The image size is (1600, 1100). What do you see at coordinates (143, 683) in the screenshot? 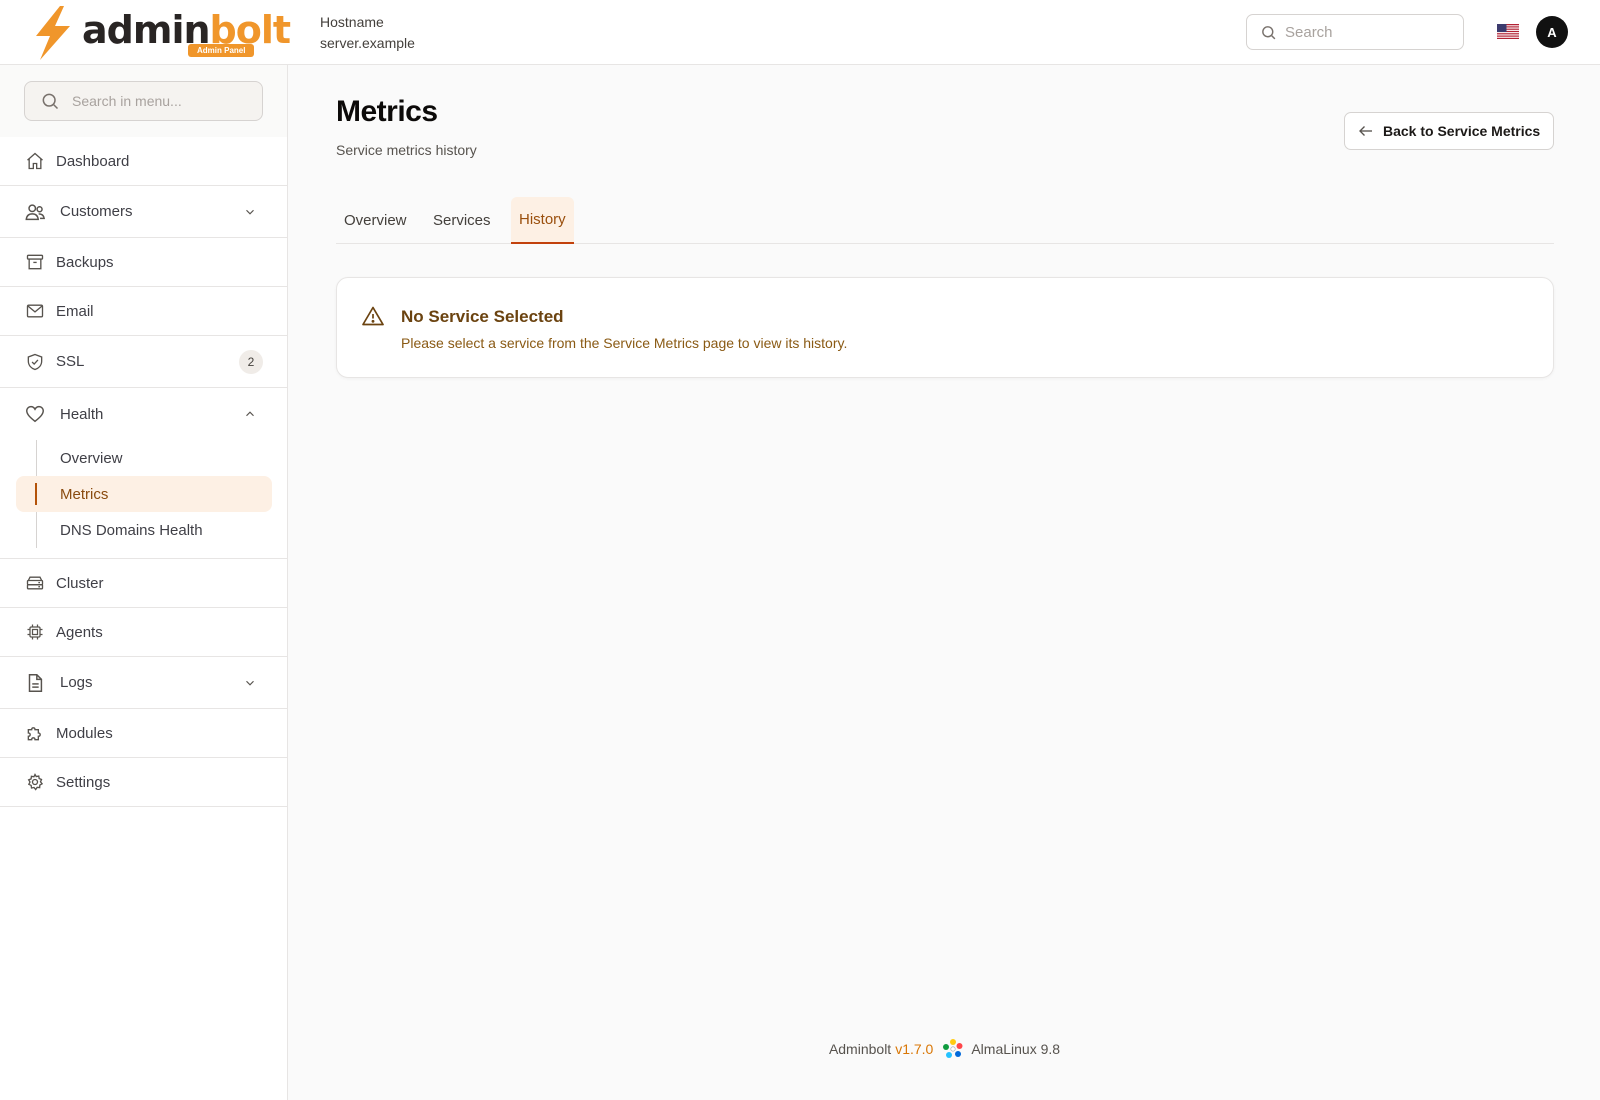
I see `sidebar-item-logs: Logs` at bounding box center [143, 683].